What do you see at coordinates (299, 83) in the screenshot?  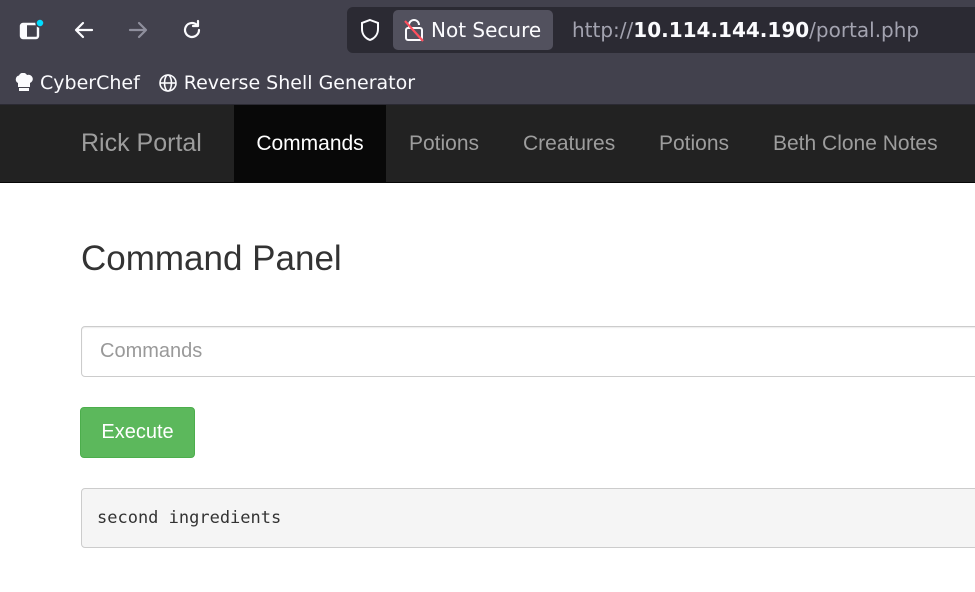 I see `bookmark-label: Reverse Shell Generator` at bounding box center [299, 83].